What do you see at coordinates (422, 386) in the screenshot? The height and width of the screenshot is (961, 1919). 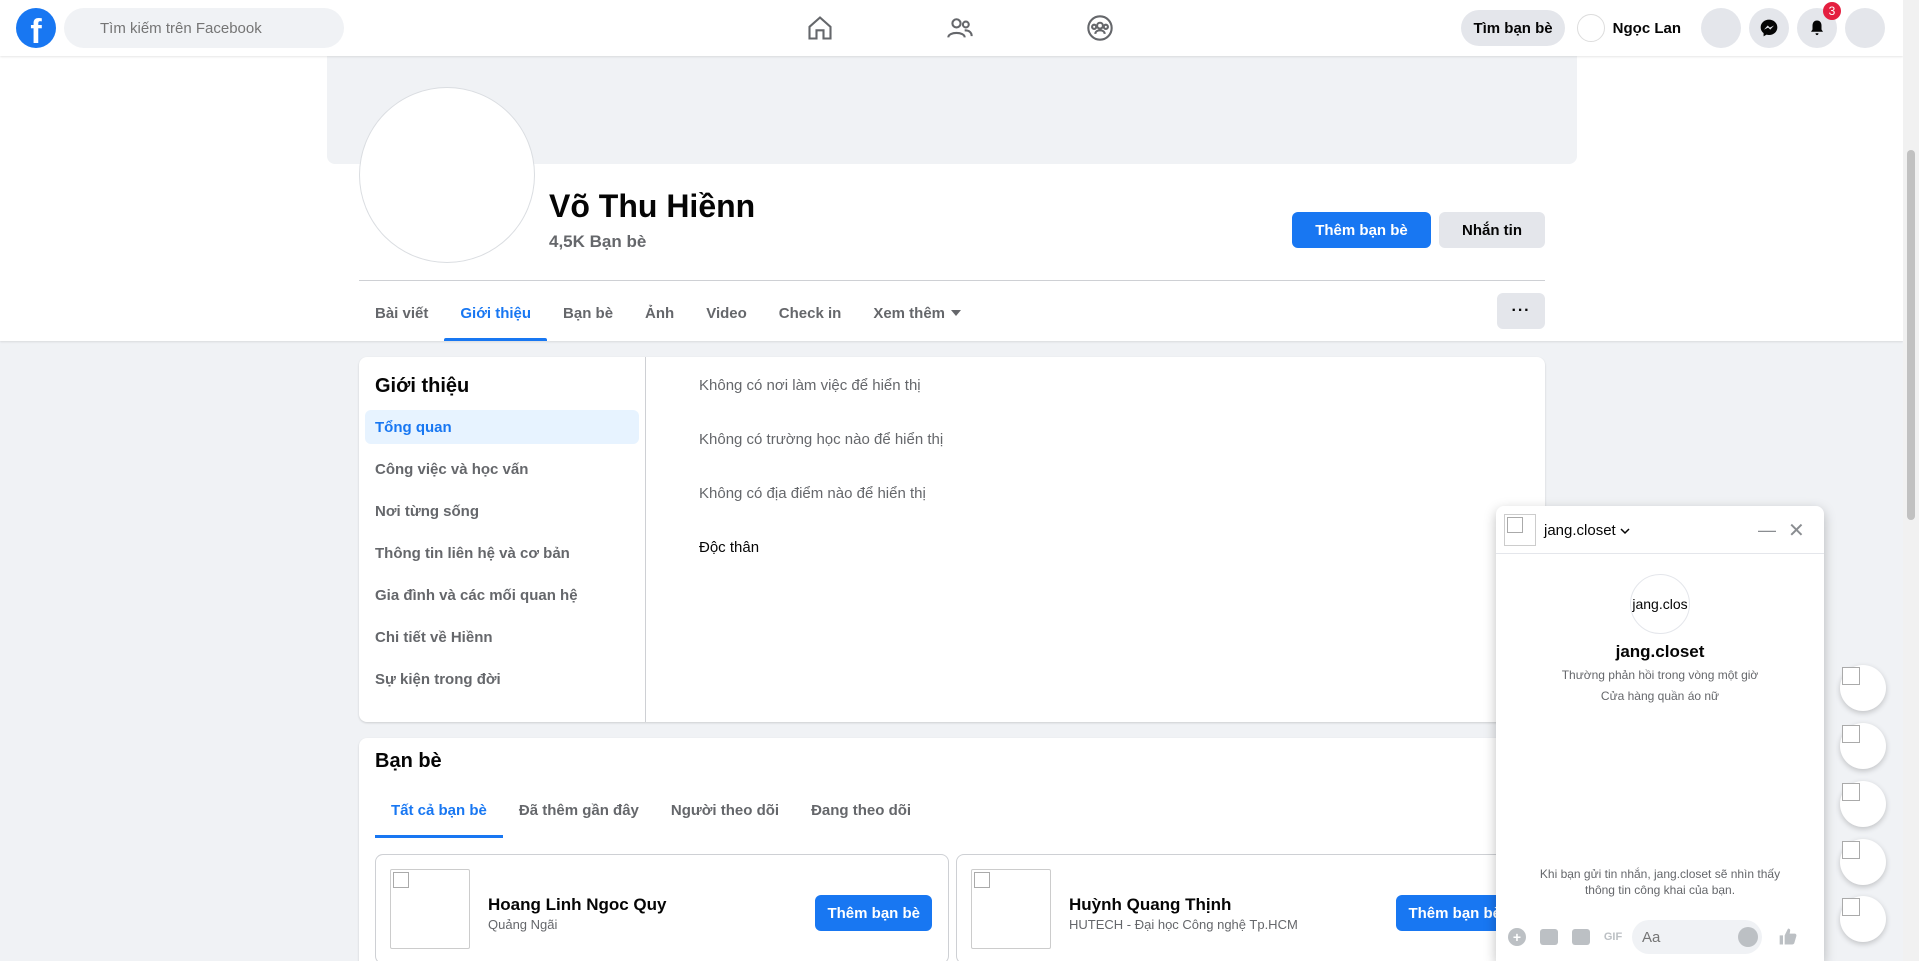 I see `intro-title: Giới thiệu` at bounding box center [422, 386].